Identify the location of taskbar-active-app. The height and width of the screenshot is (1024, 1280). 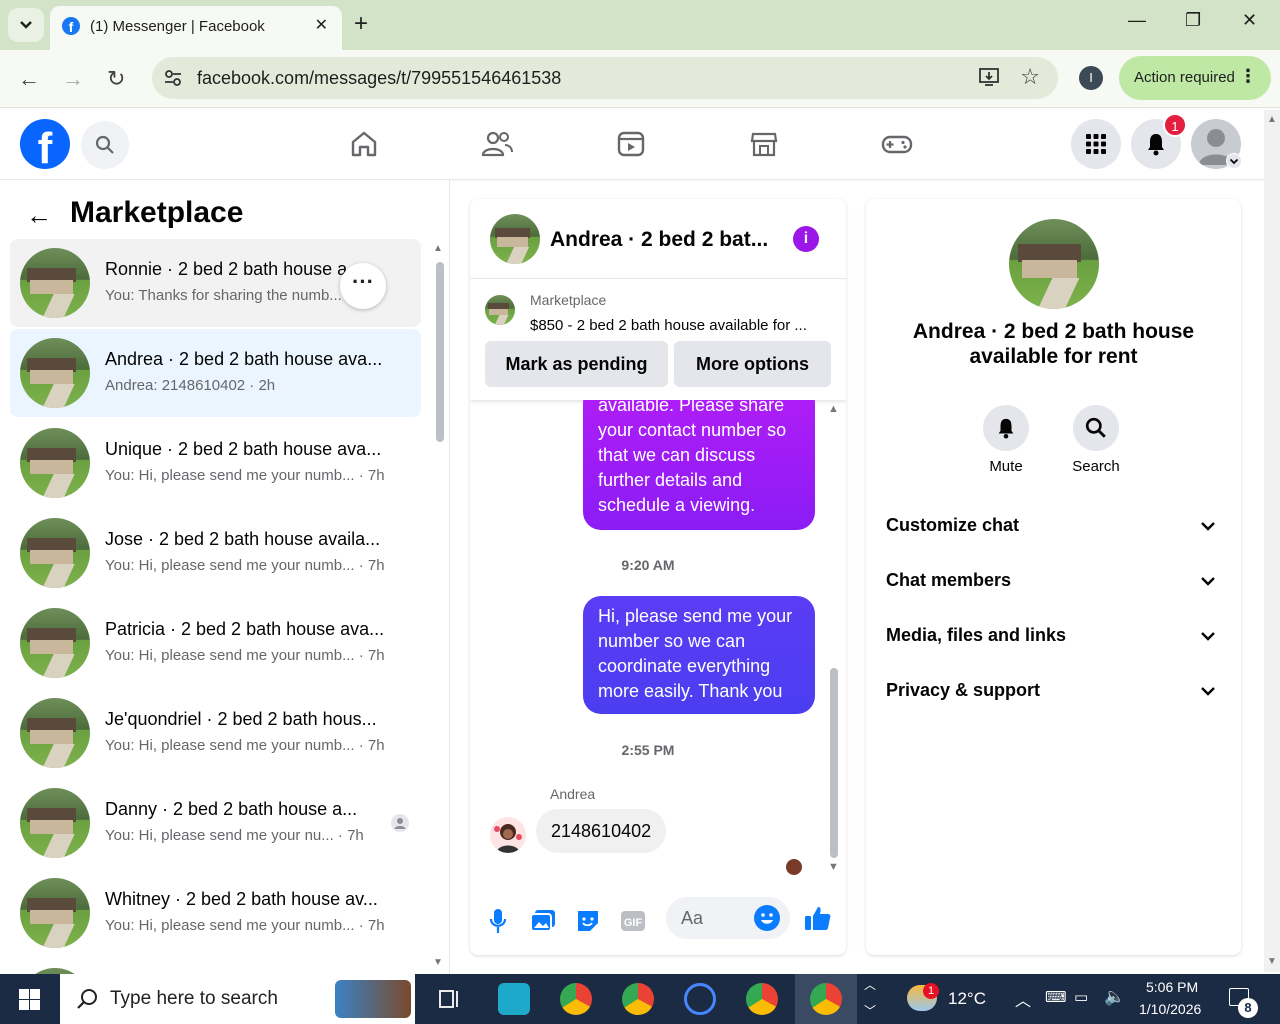
(826, 999).